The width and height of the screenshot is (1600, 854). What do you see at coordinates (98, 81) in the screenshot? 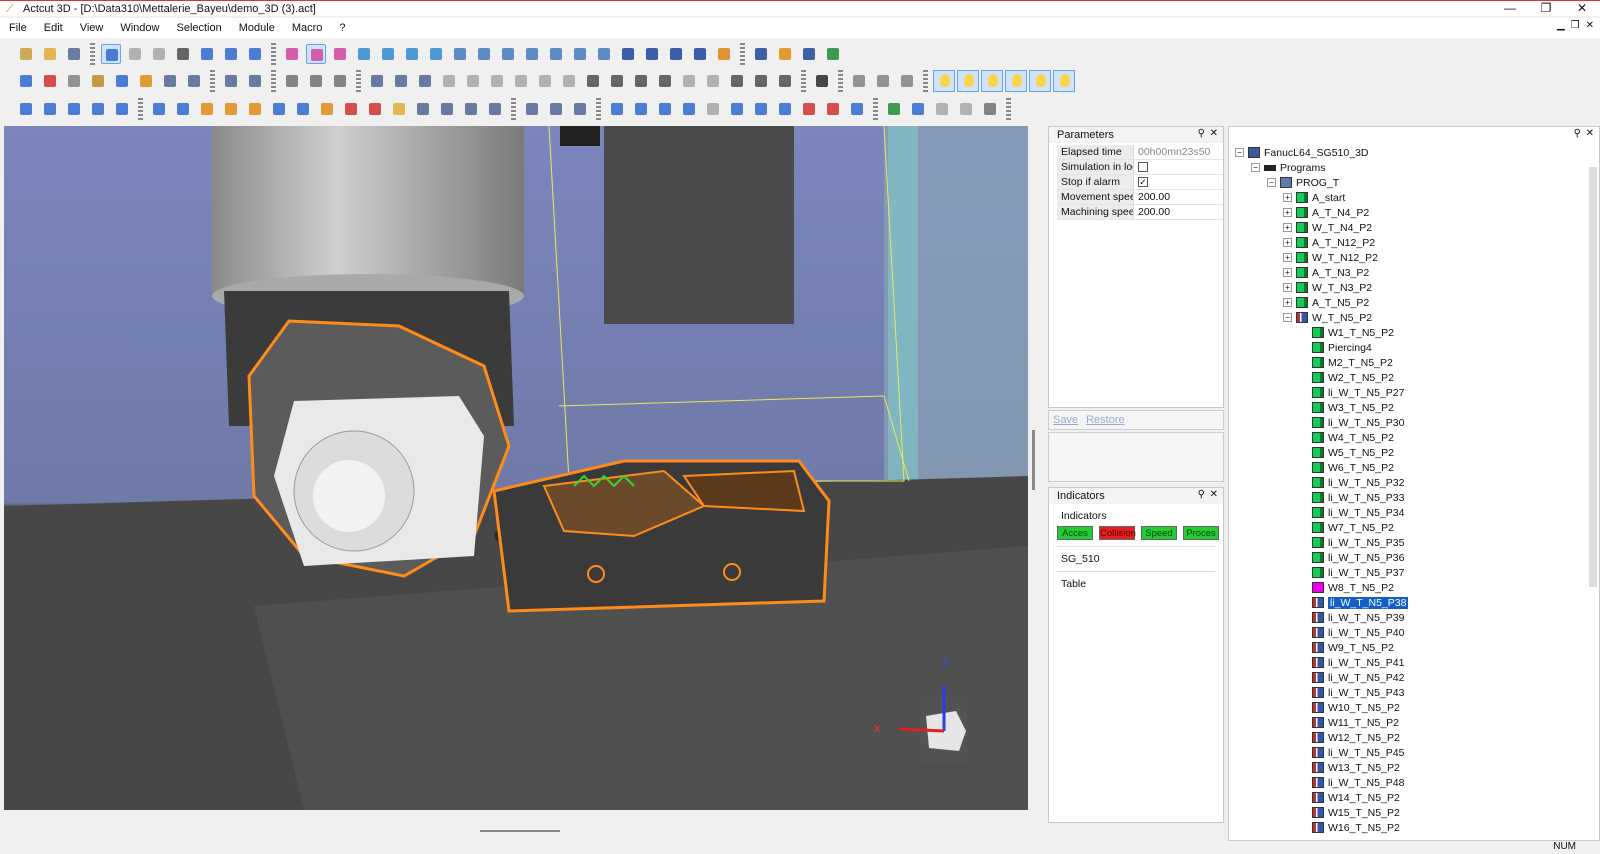
I see `person-icon` at bounding box center [98, 81].